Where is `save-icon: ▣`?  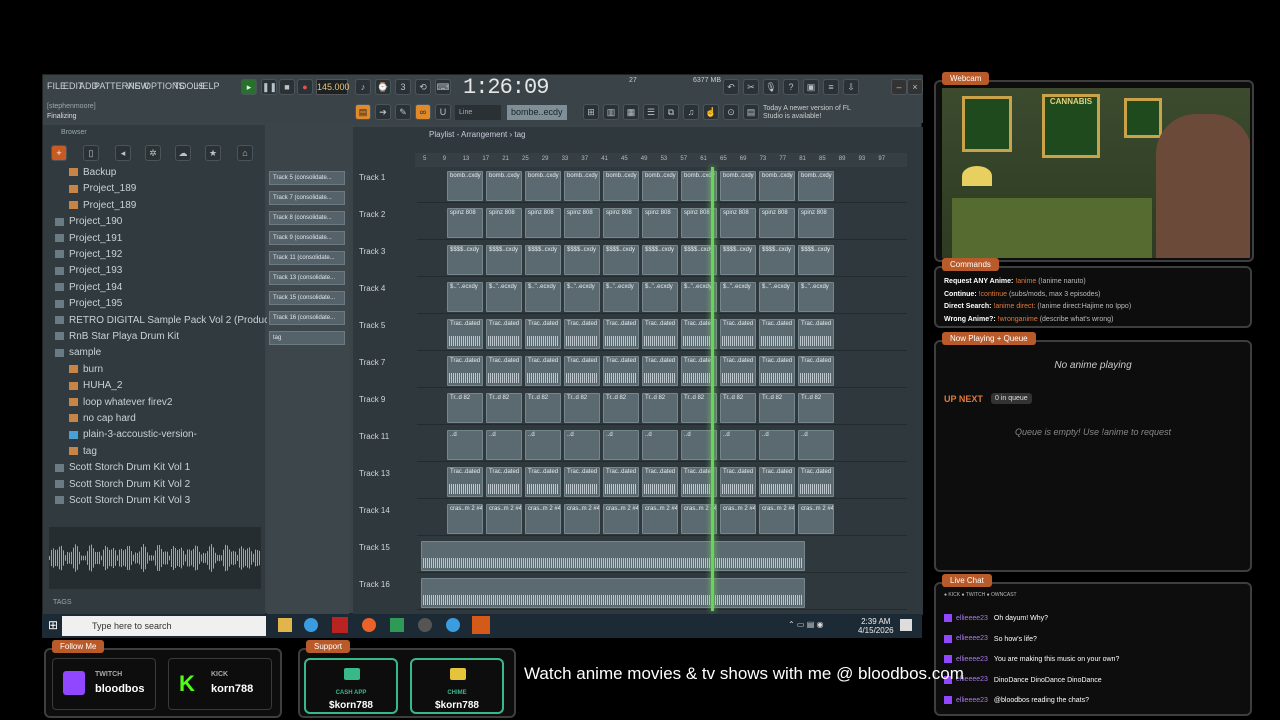
save-icon: ▣ is located at coordinates (811, 87).